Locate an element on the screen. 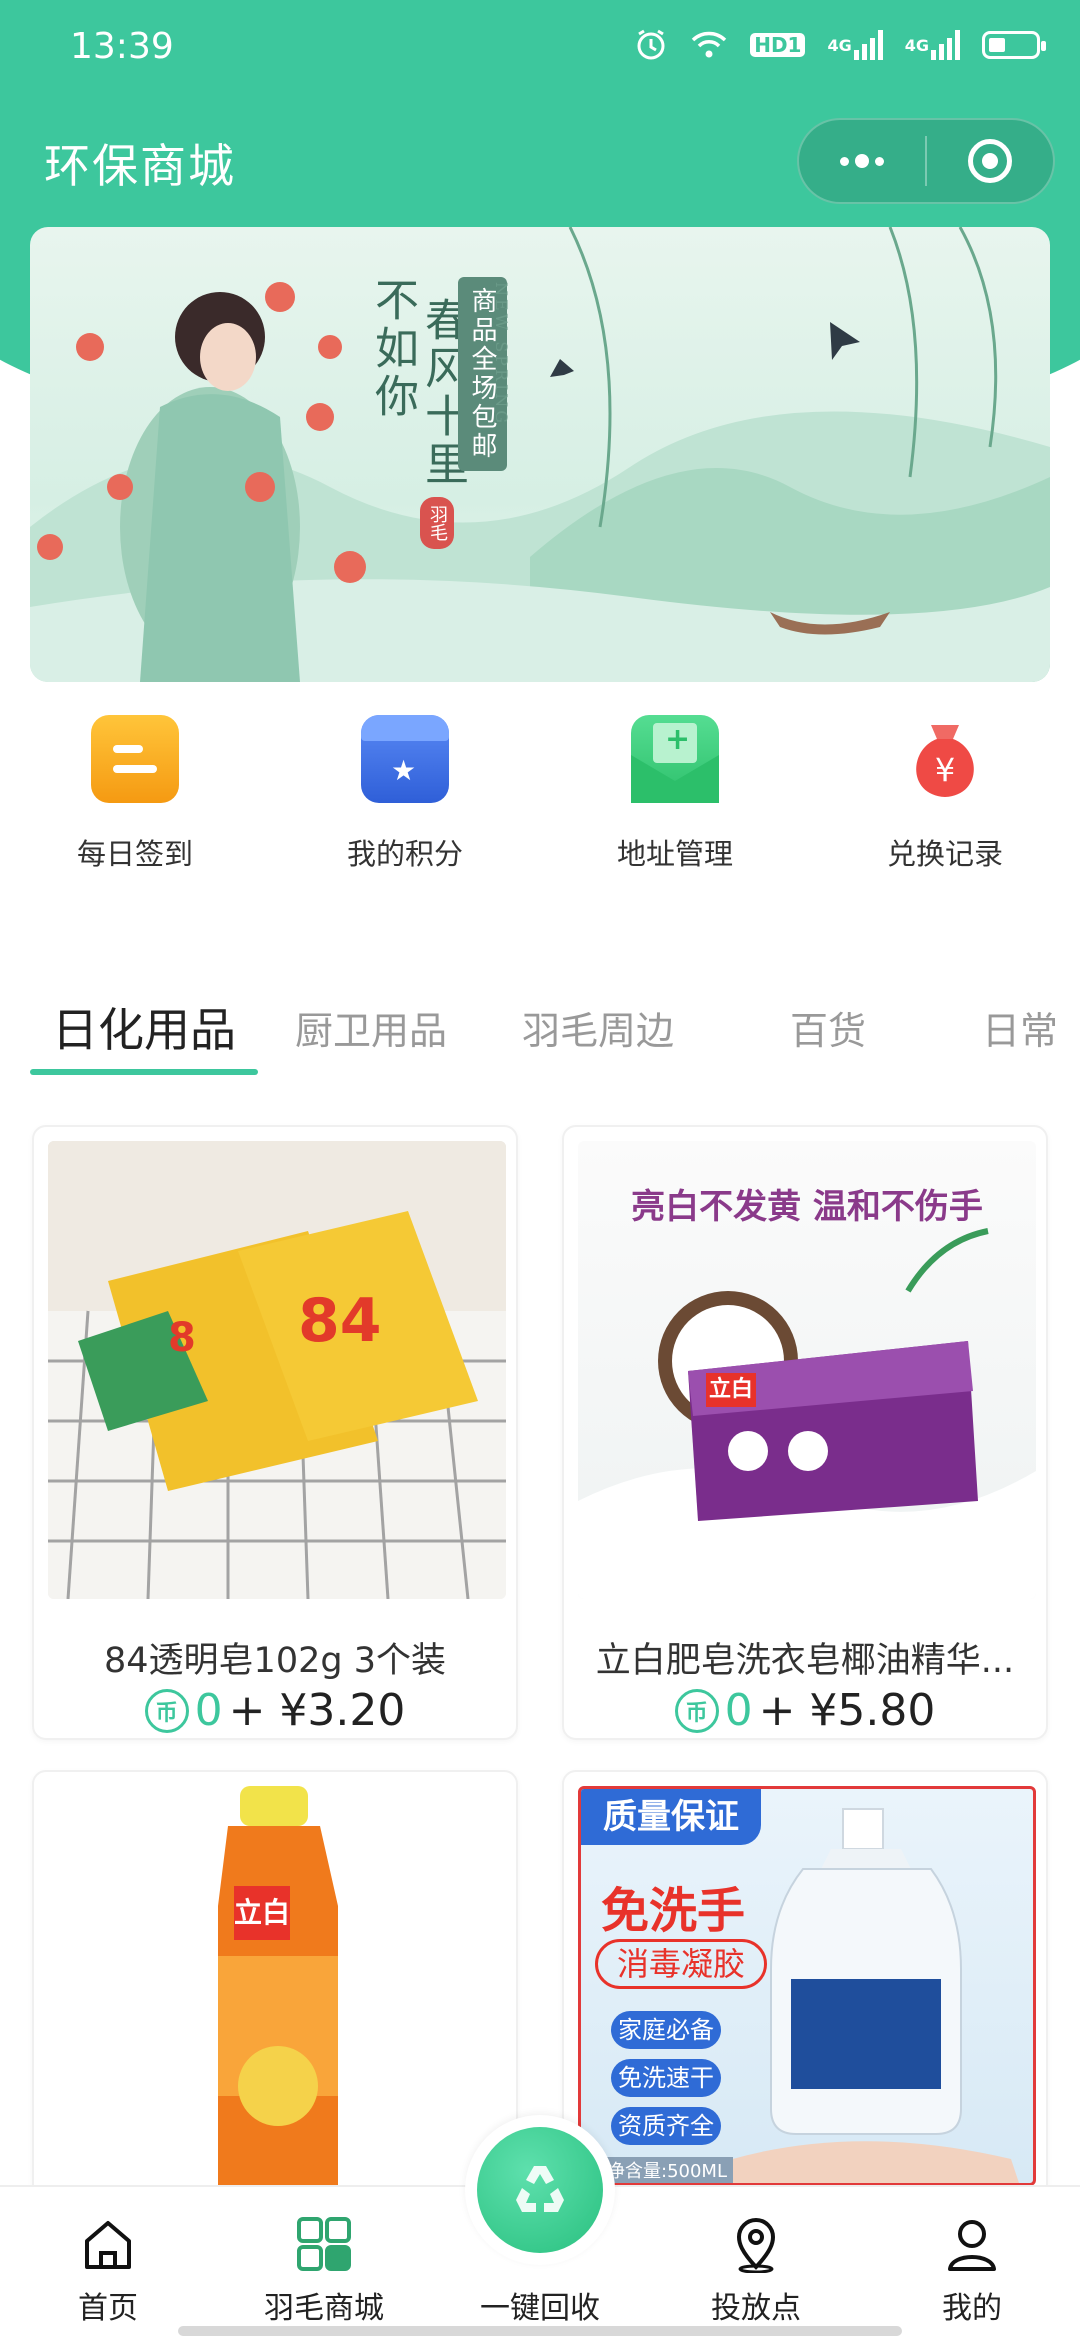 This screenshot has width=1080, height=2340. banner-headline-line2: 不如你 is located at coordinates (392, 349).